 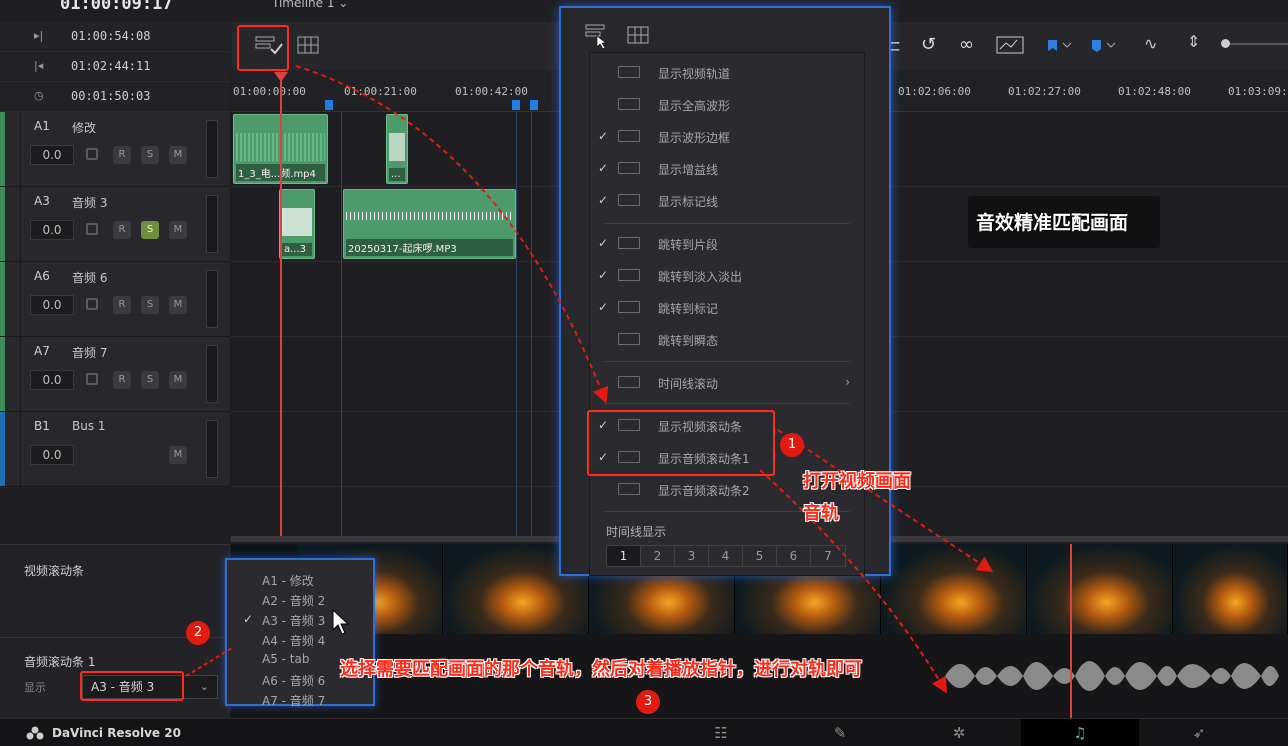 What do you see at coordinates (111, 66) in the screenshot?
I see `tc-out-value: 01:02:44:11` at bounding box center [111, 66].